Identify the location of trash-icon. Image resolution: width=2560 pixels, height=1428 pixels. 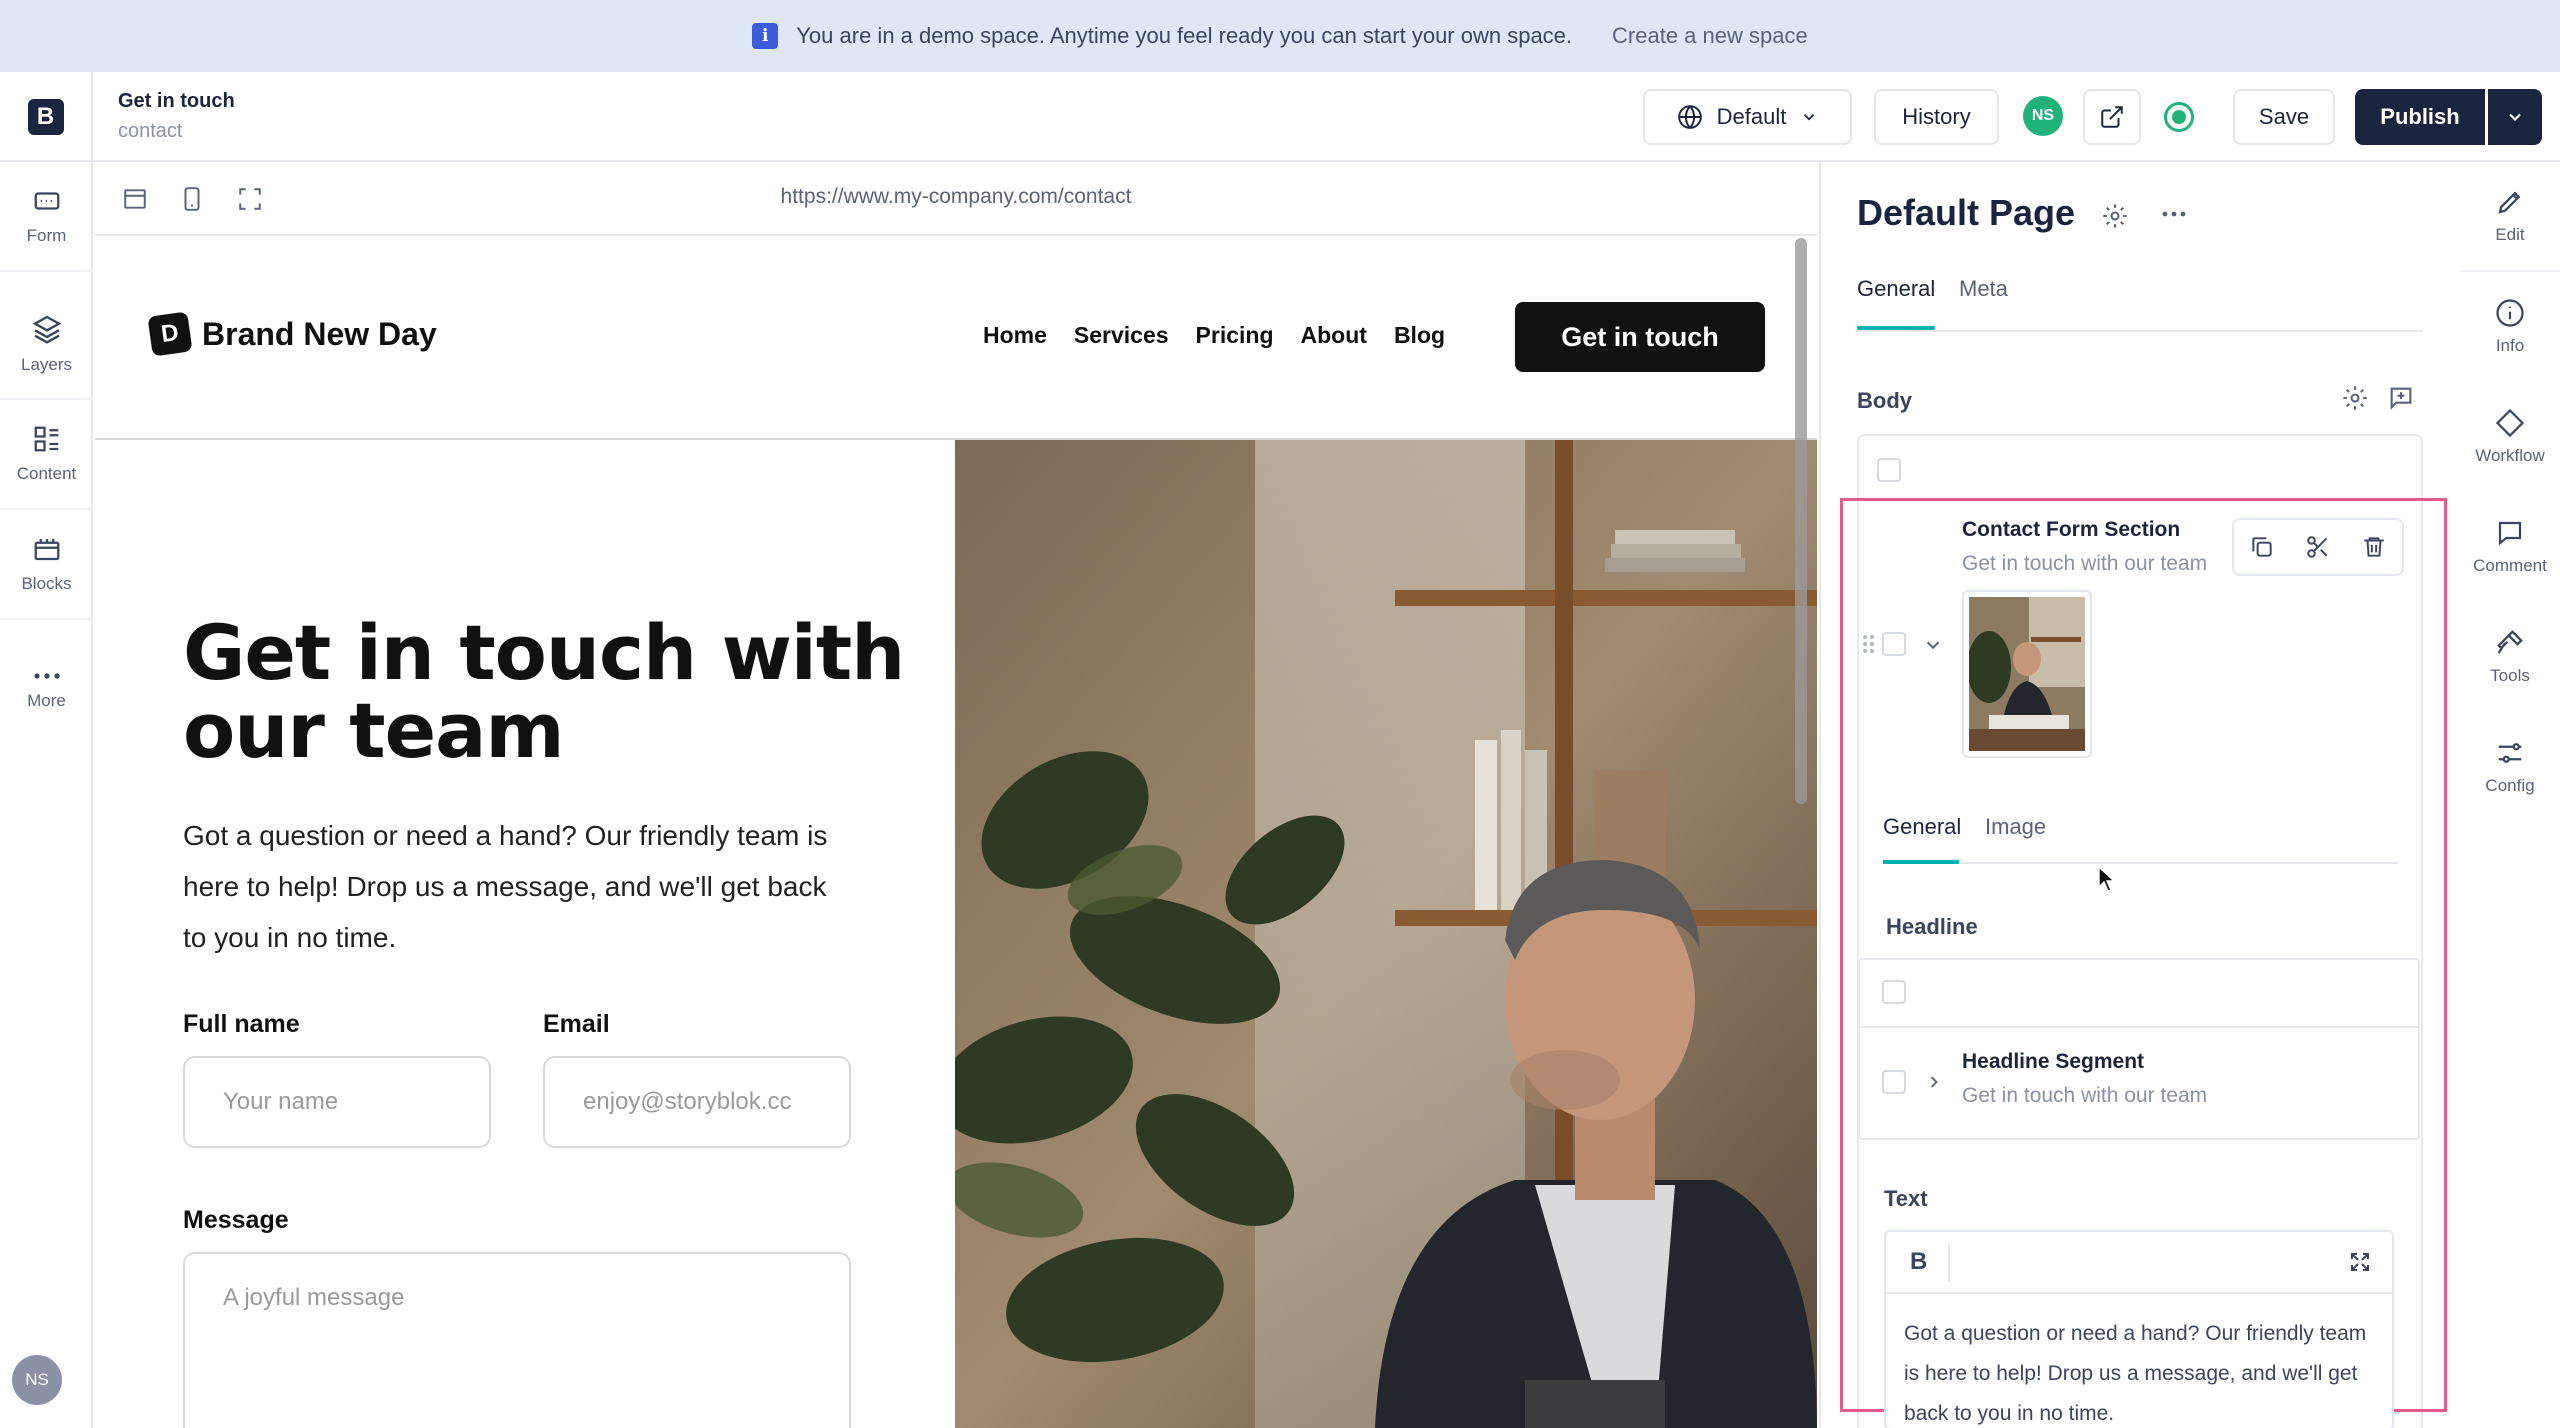
(2374, 547).